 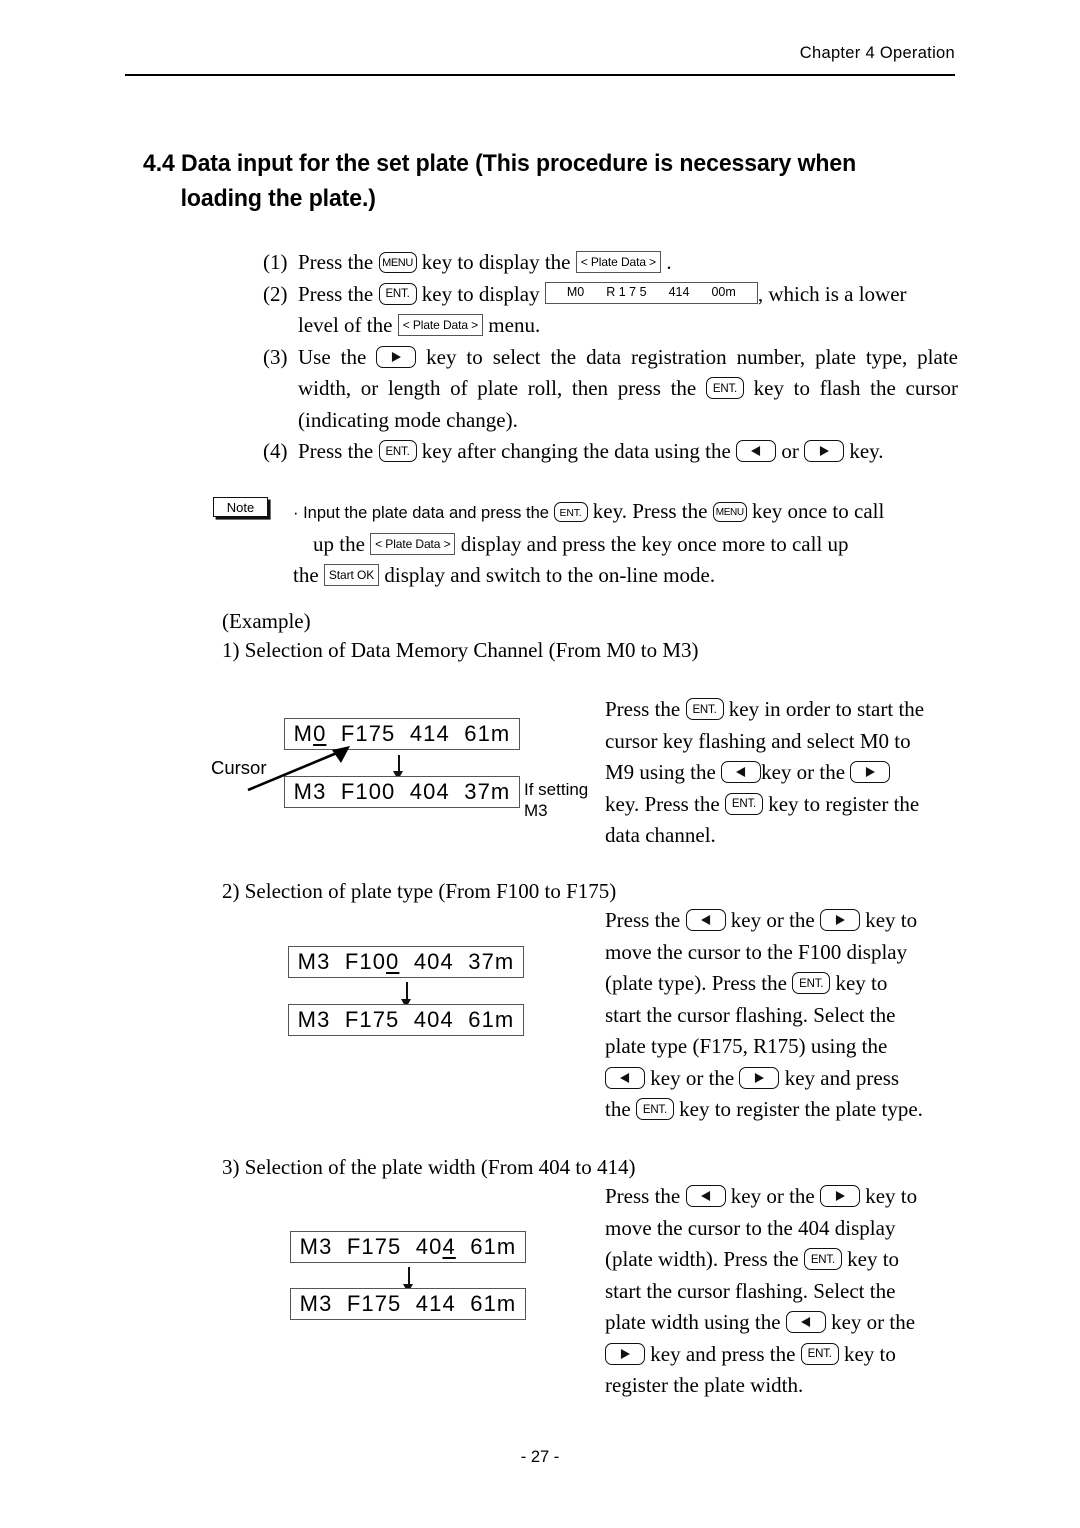 What do you see at coordinates (651, 292) in the screenshot?
I see `lcd-display-readout: M0 R 1 7 5 414 00m` at bounding box center [651, 292].